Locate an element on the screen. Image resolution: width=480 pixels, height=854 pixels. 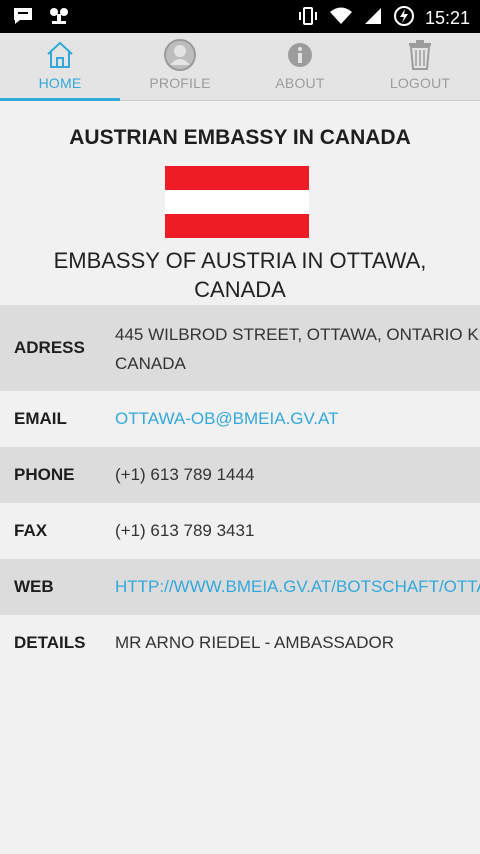
row-details: DETAILS MR ARNO RIEDEL - AMBASSADOR is located at coordinates (240, 643).